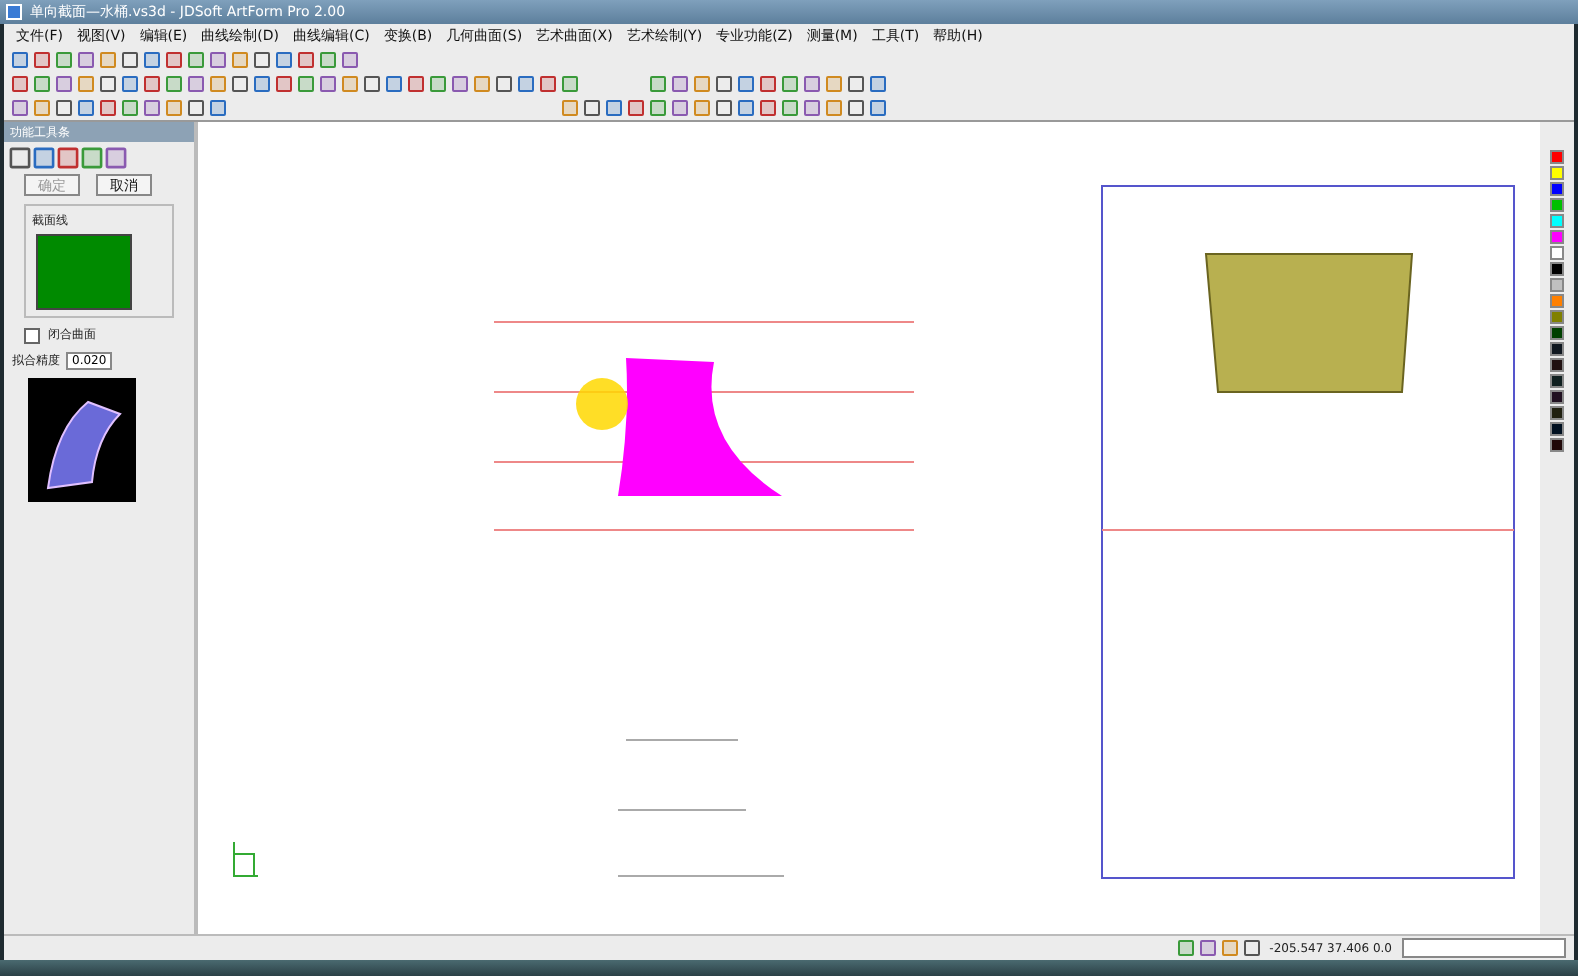  Describe the element at coordinates (82, 440) in the screenshot. I see `surface-preview` at that location.